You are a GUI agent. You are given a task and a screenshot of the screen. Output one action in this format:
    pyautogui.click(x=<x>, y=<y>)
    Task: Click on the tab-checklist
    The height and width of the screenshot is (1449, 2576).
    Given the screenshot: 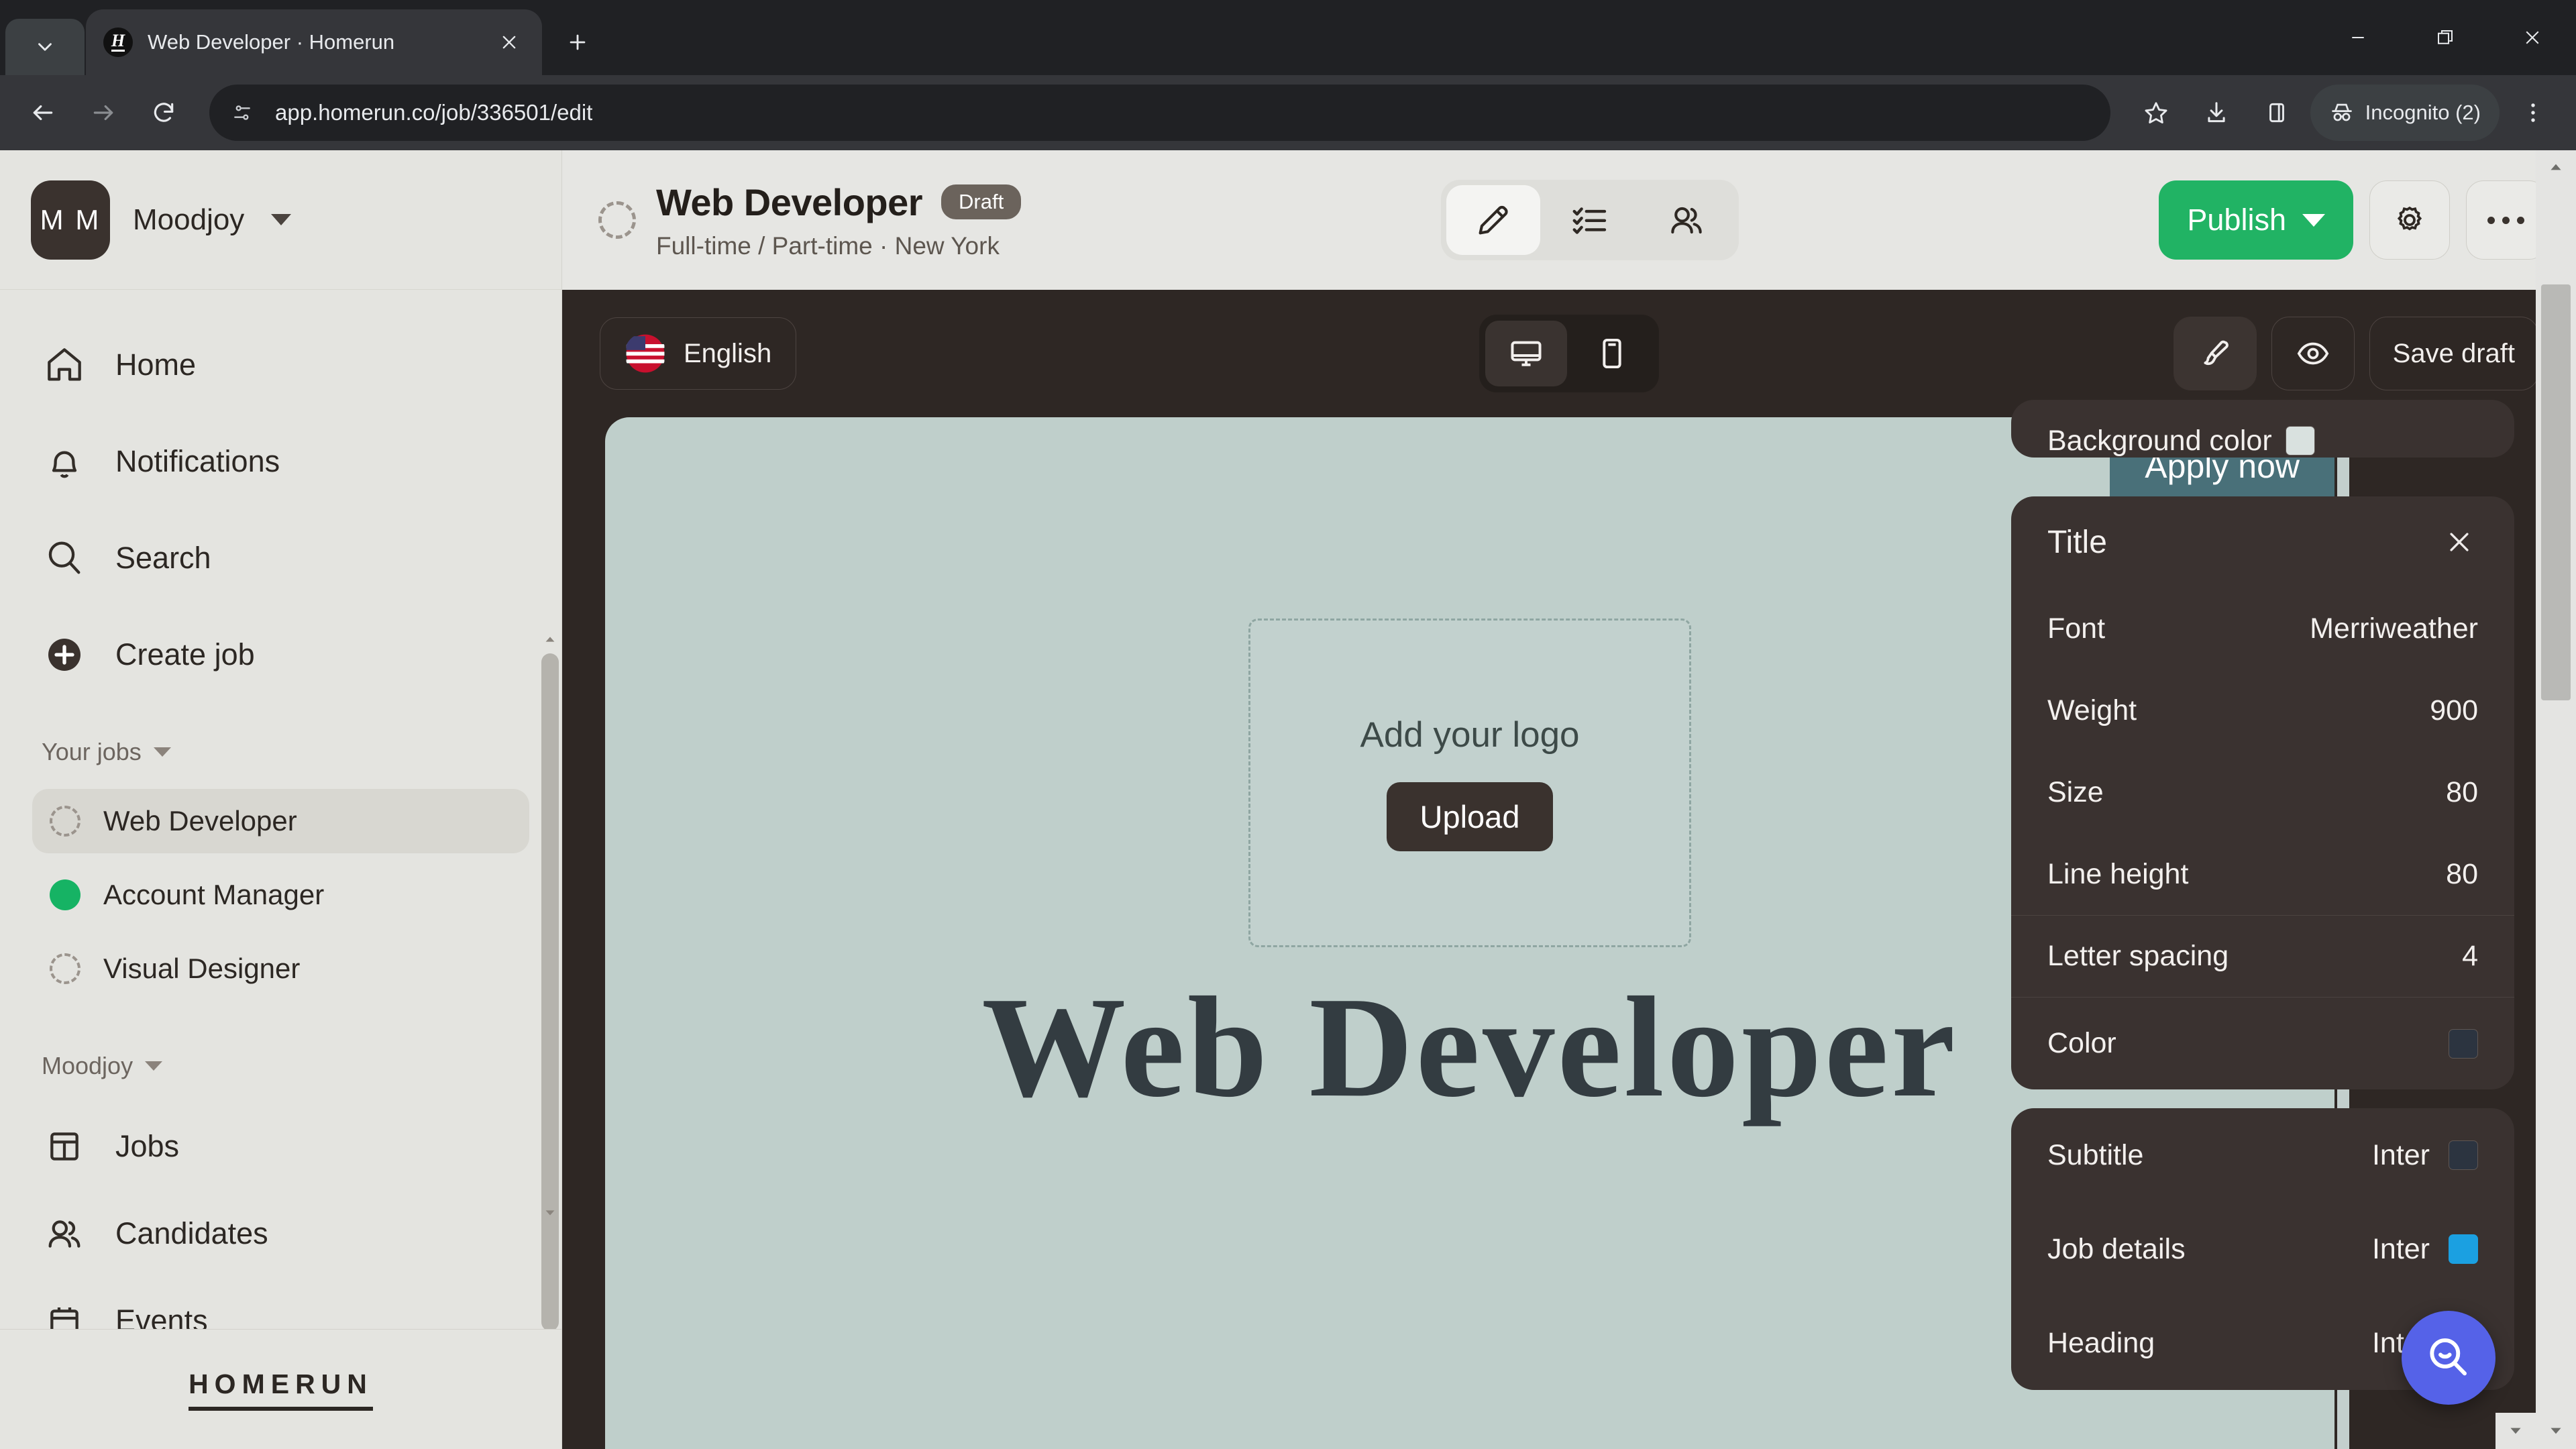 What is the action you would take?
    pyautogui.click(x=1590, y=220)
    